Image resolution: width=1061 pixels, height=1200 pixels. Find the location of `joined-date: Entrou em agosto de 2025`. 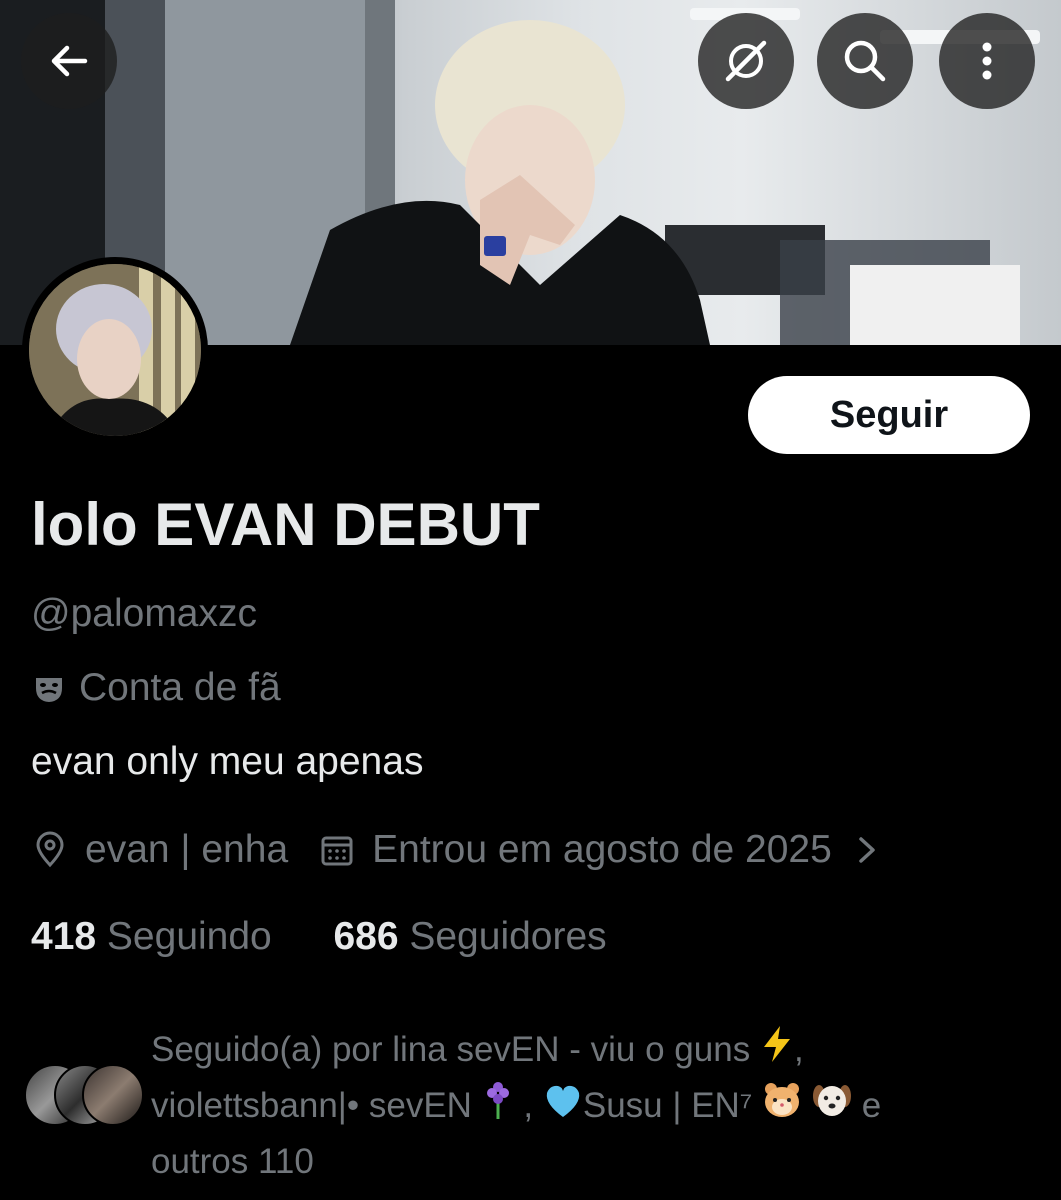

joined-date: Entrou em agosto de 2025 is located at coordinates (602, 850).